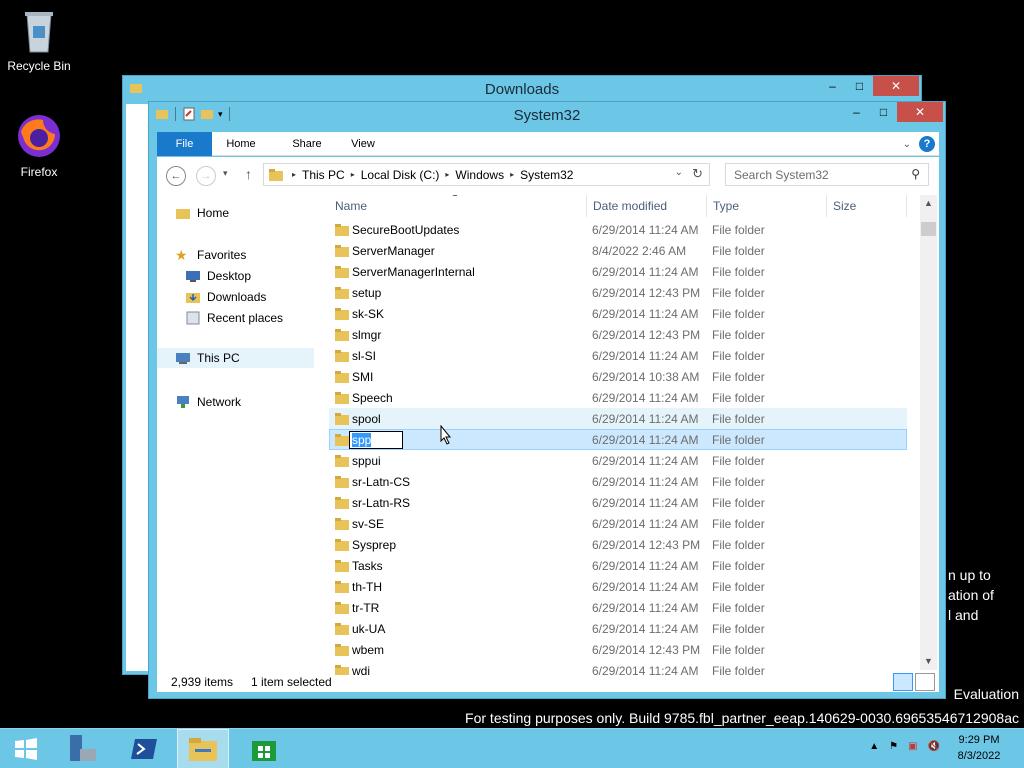 This screenshot has height=768, width=1024. I want to click on file-row: Tasks 6/29/2014 11:24 AM File folder, so click(618, 565).